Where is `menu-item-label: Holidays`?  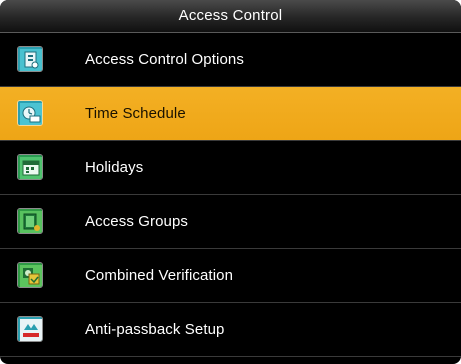 menu-item-label: Holidays is located at coordinates (114, 167).